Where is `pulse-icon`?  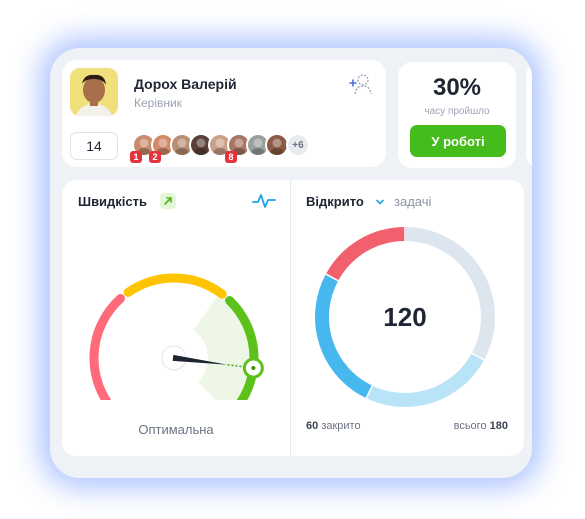
pulse-icon is located at coordinates (264, 201).